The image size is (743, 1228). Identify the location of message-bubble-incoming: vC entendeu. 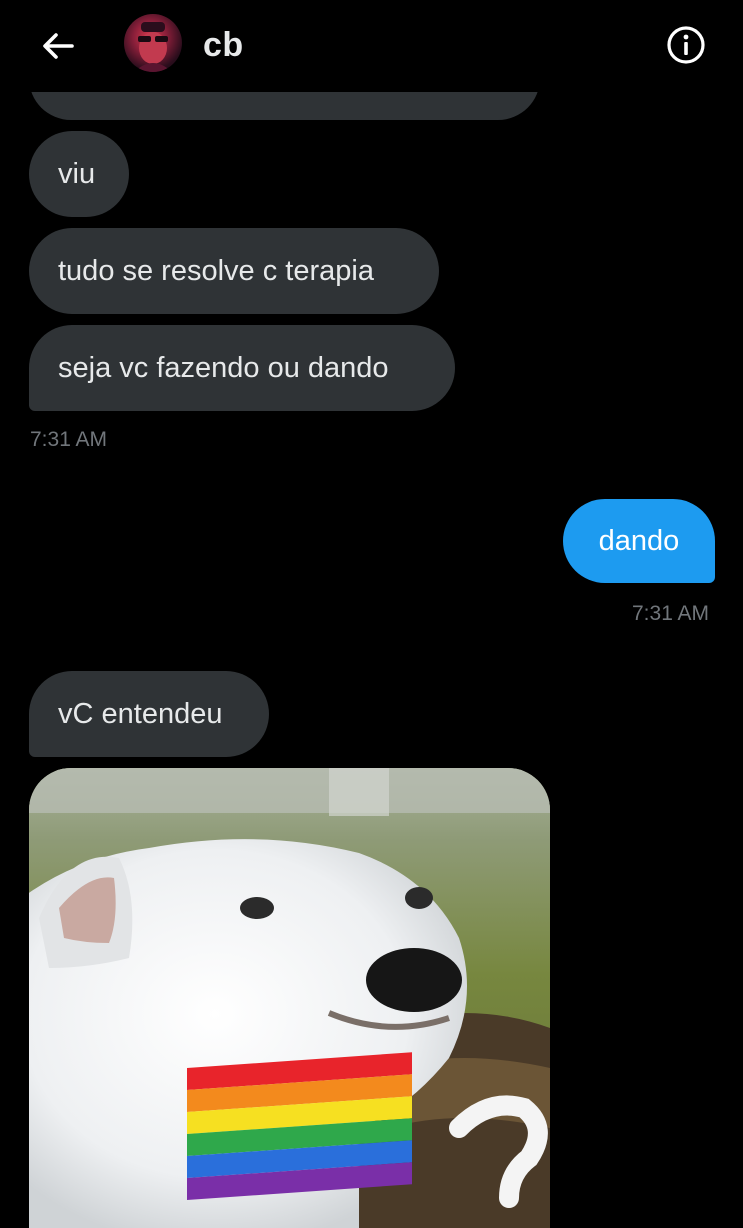
(149, 714).